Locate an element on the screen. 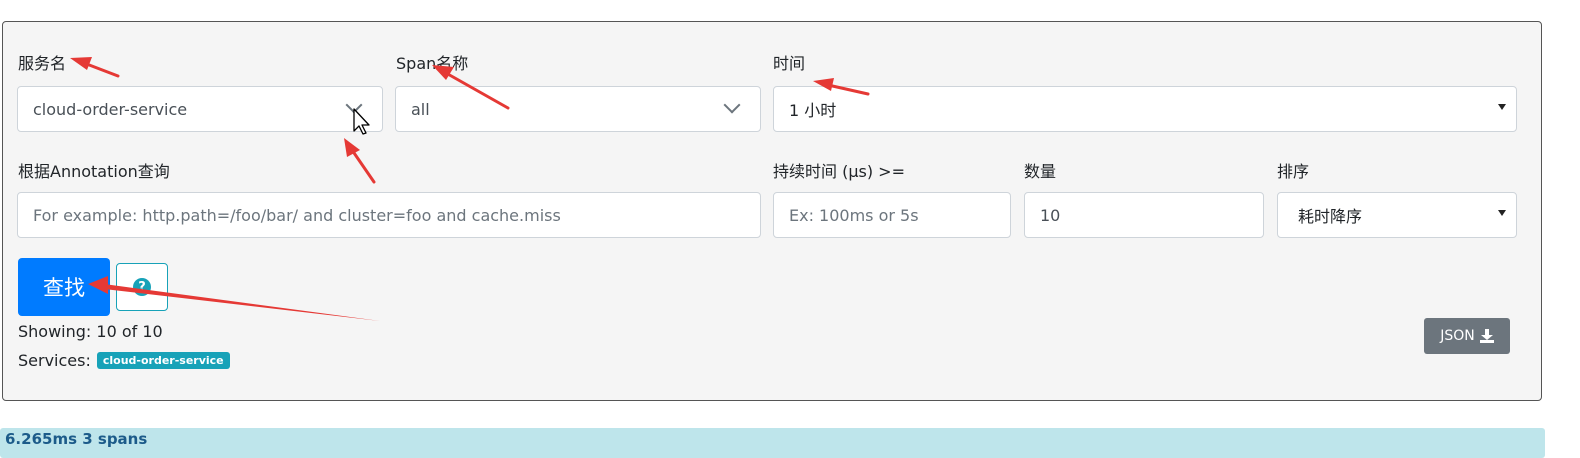 This screenshot has width=1580, height=458. question-circle-icon: ? is located at coordinates (142, 287).